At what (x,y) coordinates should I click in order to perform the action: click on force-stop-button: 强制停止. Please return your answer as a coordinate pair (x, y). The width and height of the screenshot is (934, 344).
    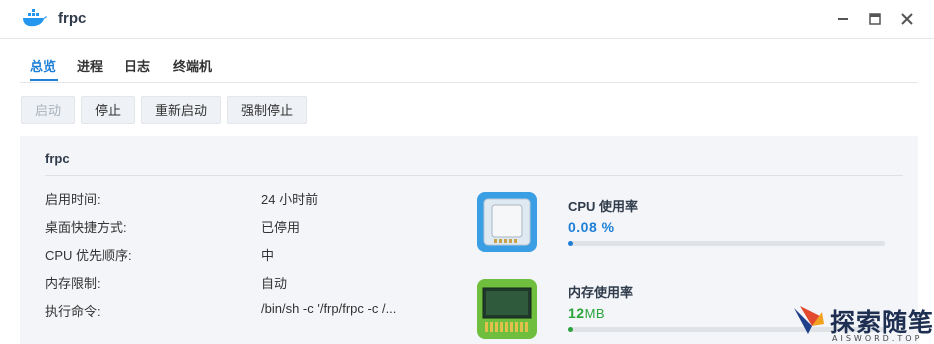
    Looking at the image, I should click on (267, 110).